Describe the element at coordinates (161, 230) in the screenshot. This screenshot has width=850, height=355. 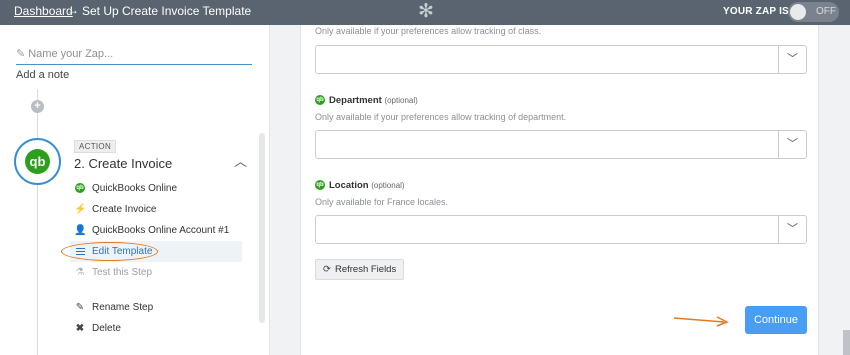
I see `step-item-label: QuickBooks Online Account #1` at that location.